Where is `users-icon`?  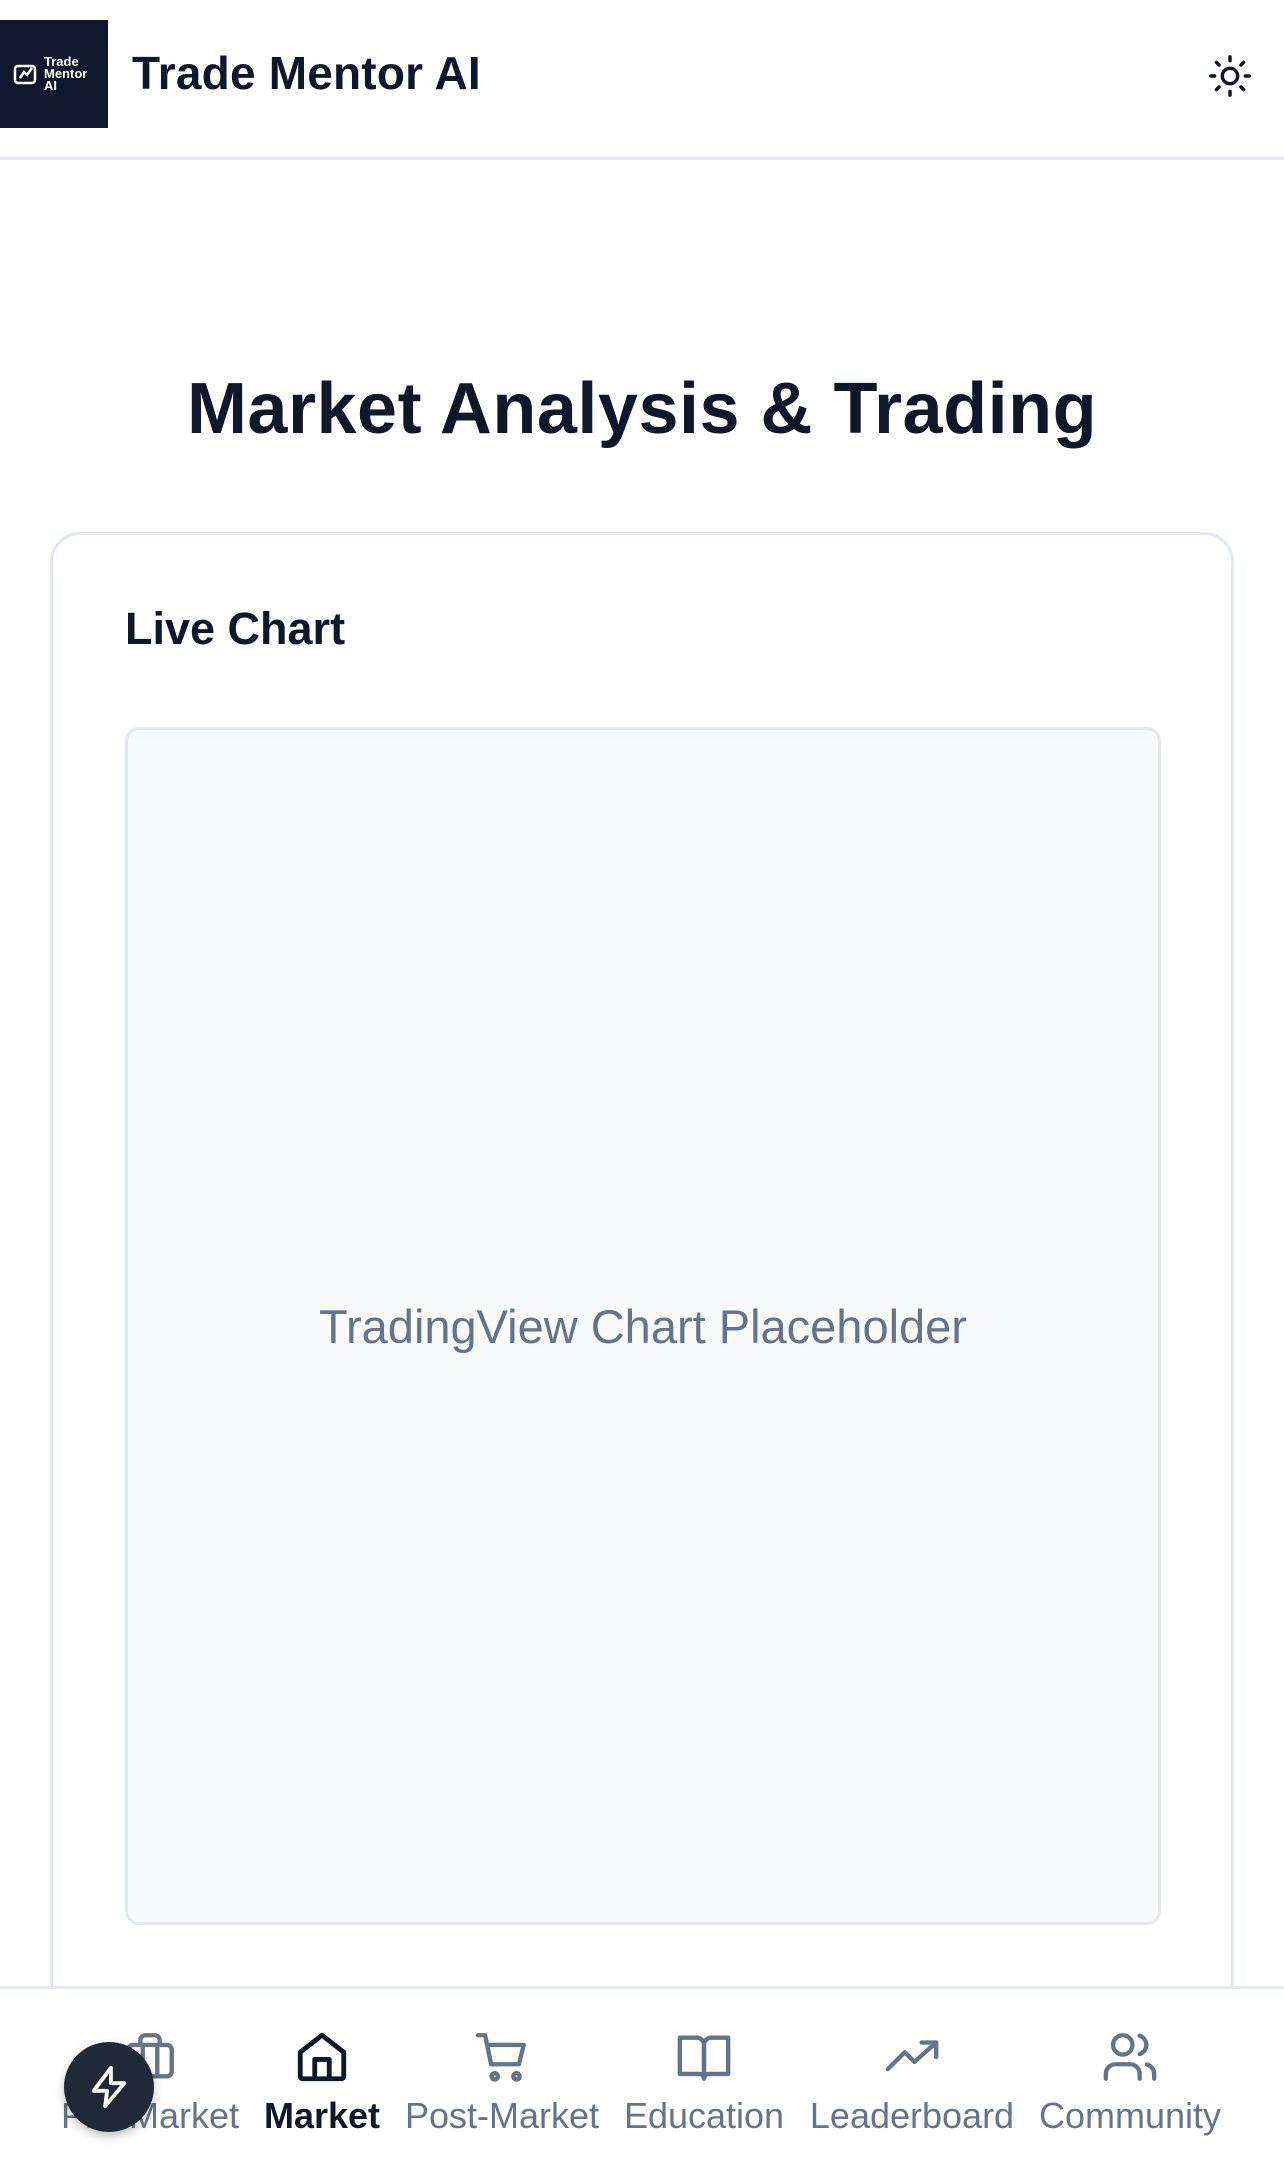 users-icon is located at coordinates (1130, 2057).